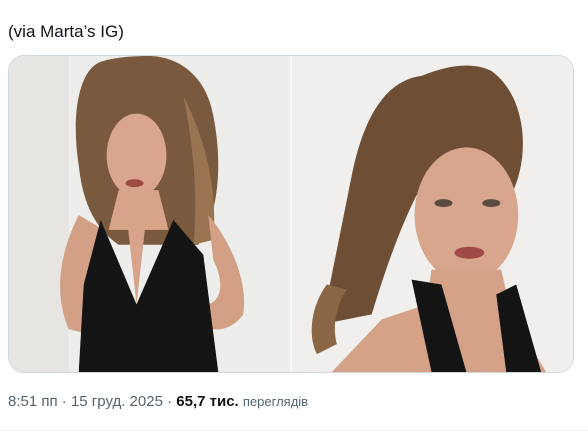 This screenshot has height=437, width=588. I want to click on divider, so click(294, 430).